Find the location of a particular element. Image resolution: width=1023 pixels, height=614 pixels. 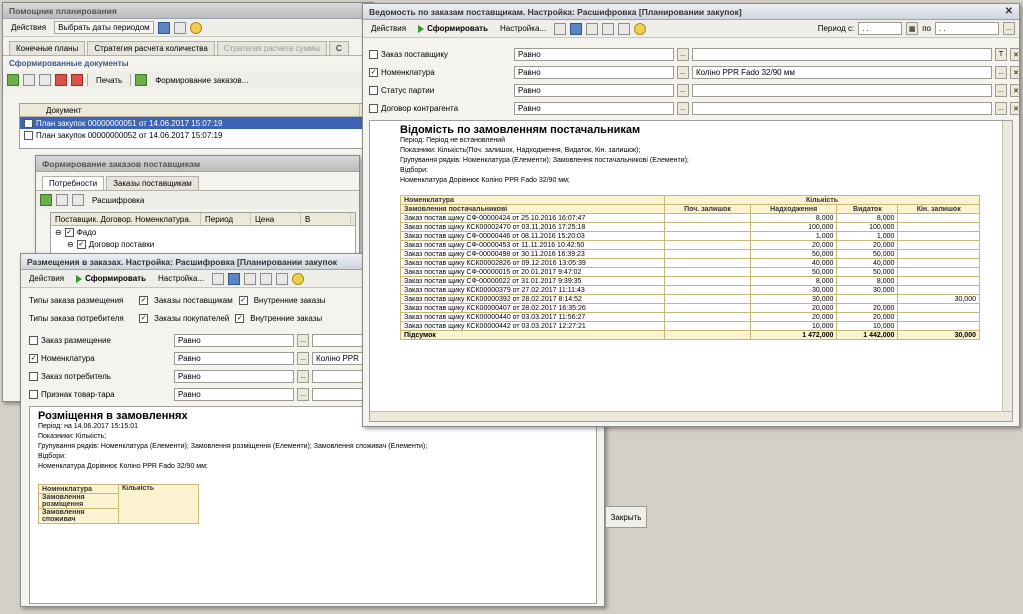

tab-supplier-orders: Заказы поставщикам is located at coordinates (152, 183).